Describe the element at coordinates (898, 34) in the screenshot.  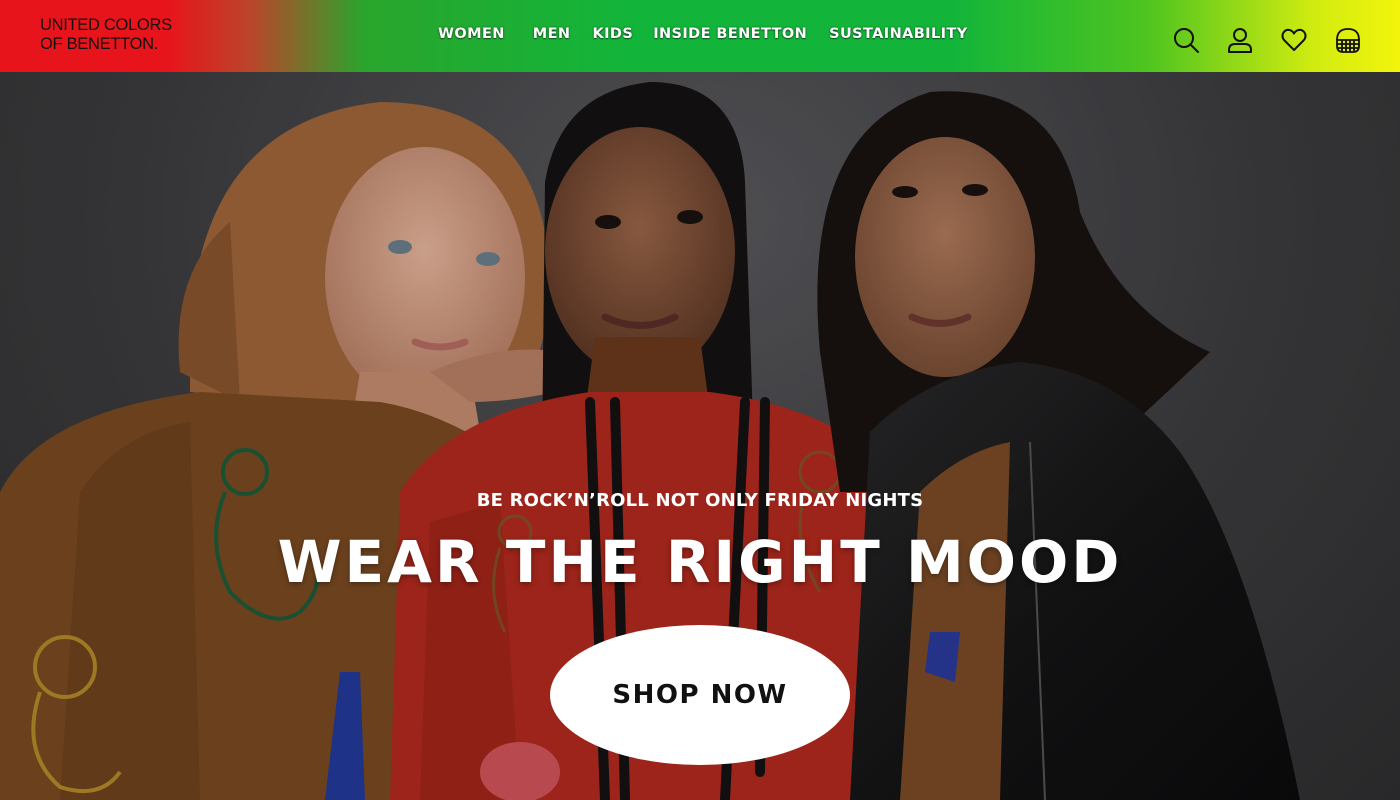
I see `nav-item-sustainability: SUSTAINABILITY` at that location.